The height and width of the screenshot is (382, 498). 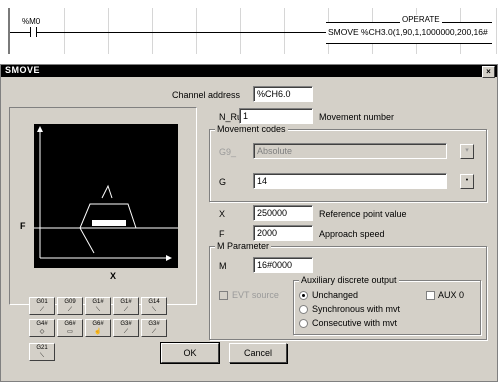 What do you see at coordinates (363, 214) in the screenshot?
I see `x-description: Reference point value` at bounding box center [363, 214].